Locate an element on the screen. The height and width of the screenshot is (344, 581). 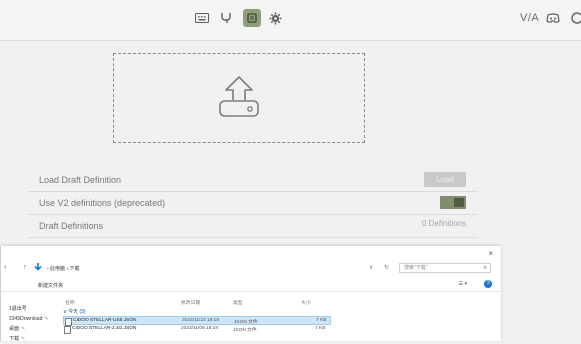
sidebar-item-label: 下载 is located at coordinates (14, 339).